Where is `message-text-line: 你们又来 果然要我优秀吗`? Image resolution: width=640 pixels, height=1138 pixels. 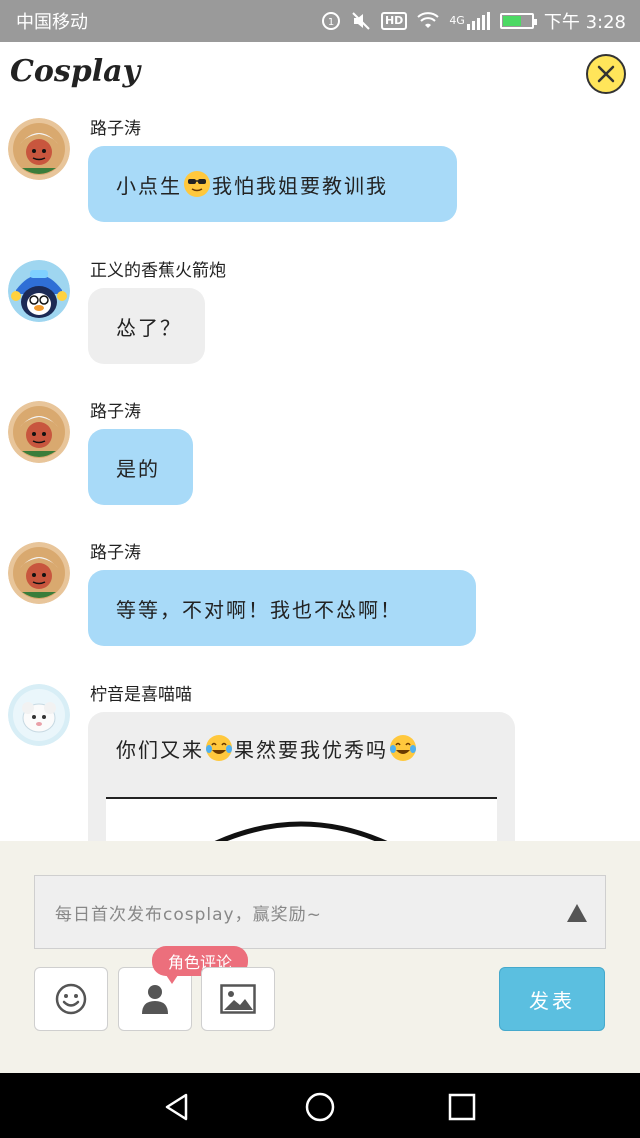
message-text-line: 你们又来 果然要我优秀吗 is located at coordinates (306, 748).